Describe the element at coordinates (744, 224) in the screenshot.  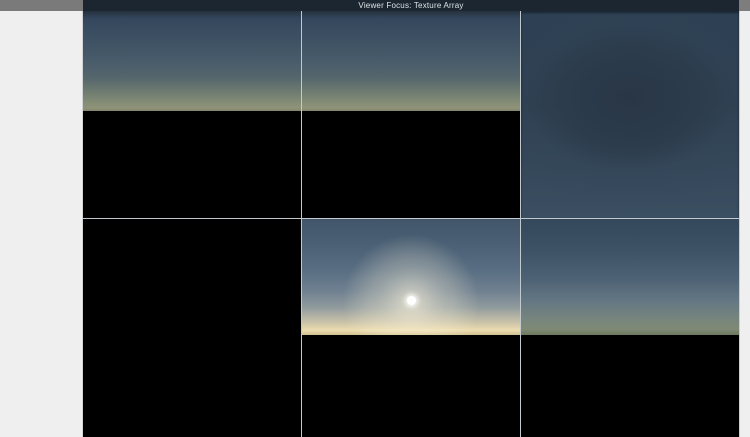
I see `right-panel-strip` at that location.